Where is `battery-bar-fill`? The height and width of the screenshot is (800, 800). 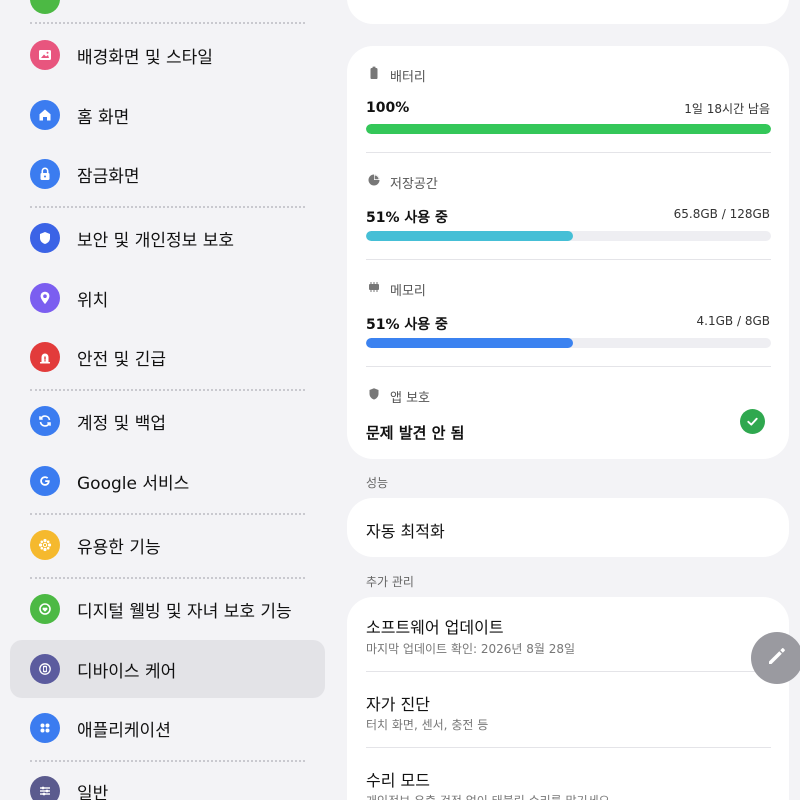 battery-bar-fill is located at coordinates (568, 129).